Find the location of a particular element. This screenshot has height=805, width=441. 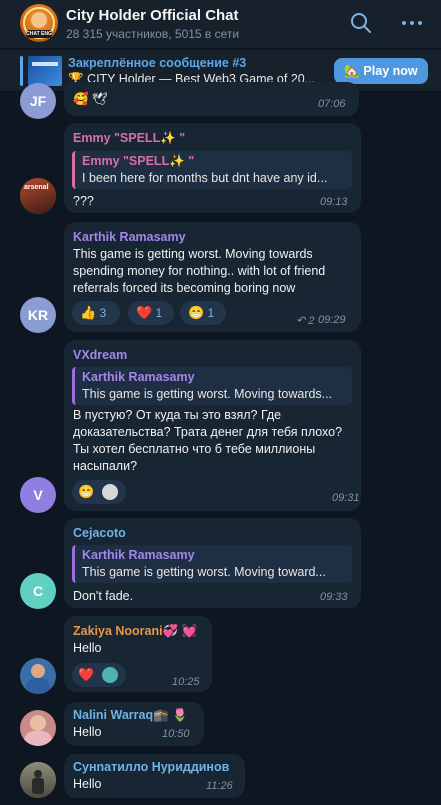

pinned-title: Закреплённое сообщение #3 is located at coordinates (157, 63).